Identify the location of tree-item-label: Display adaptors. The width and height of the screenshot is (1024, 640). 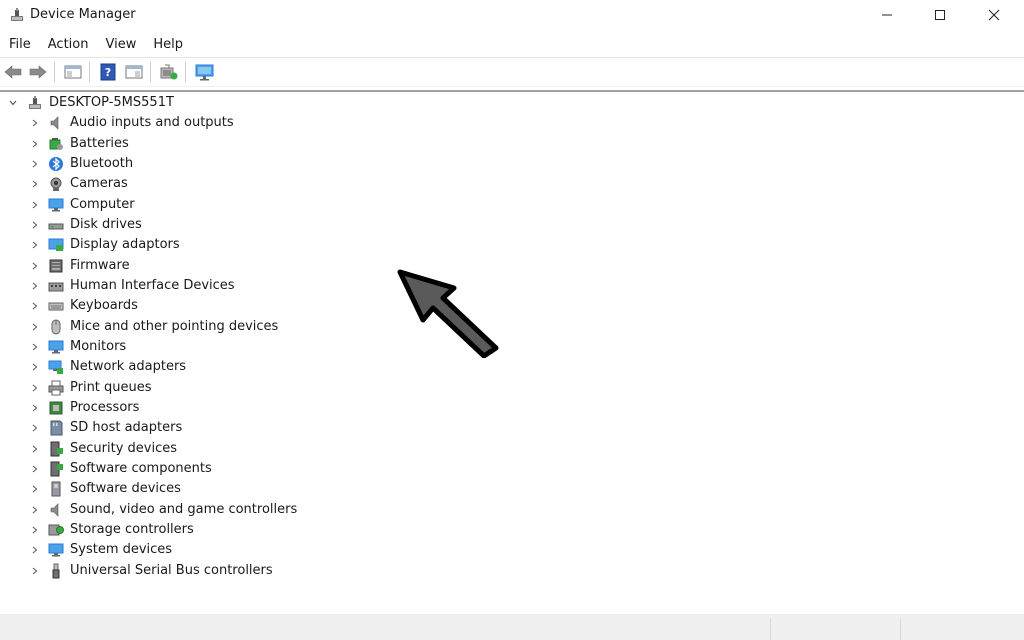
(125, 244).